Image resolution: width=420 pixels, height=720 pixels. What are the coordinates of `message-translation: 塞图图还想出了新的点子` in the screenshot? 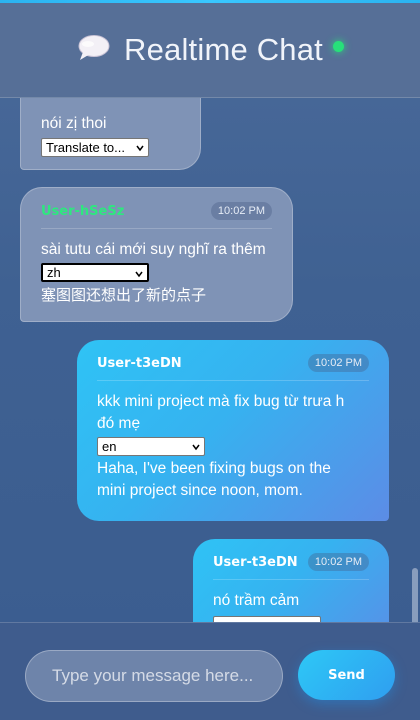 It's located at (124, 295).